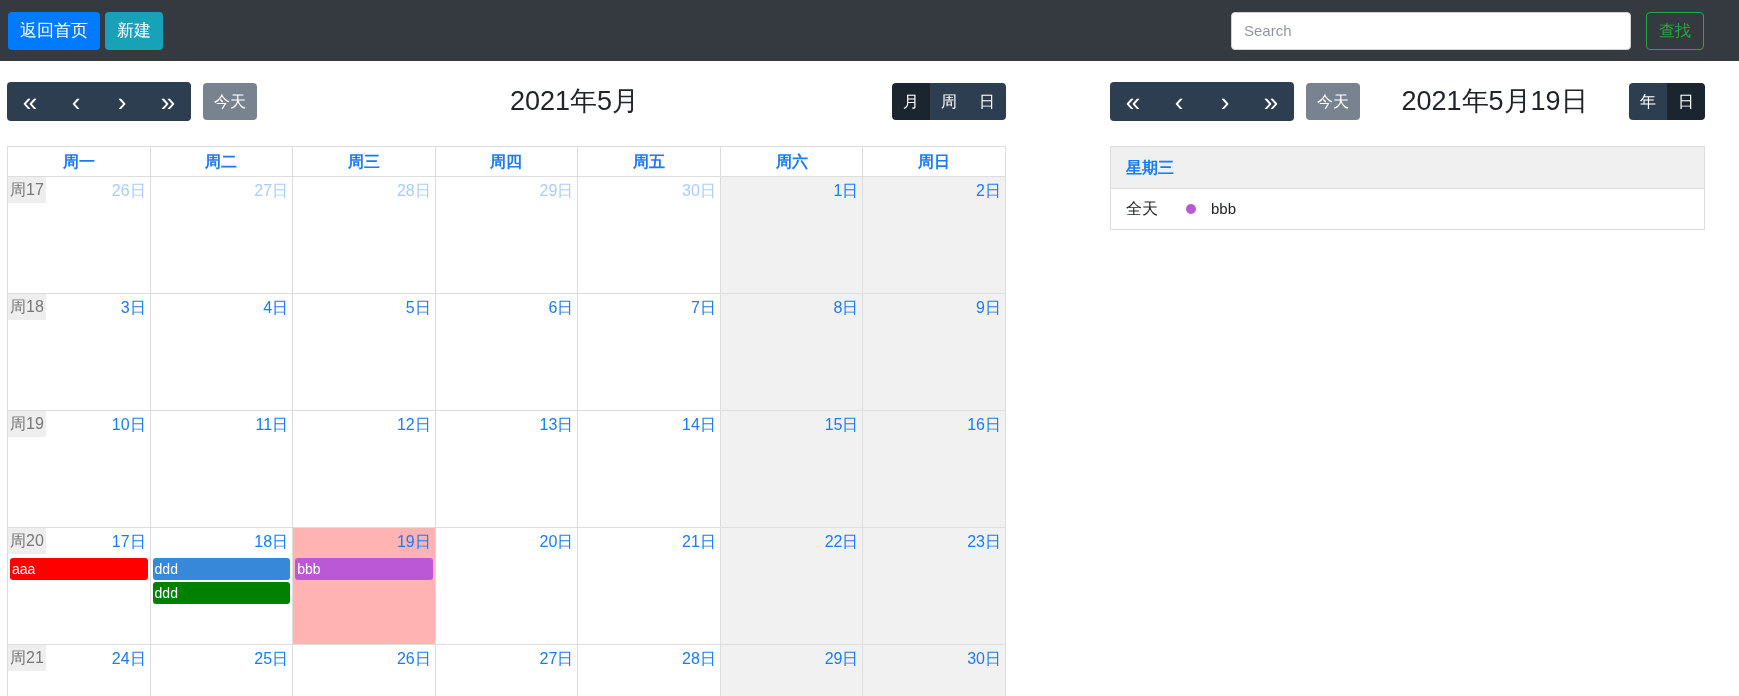 Image resolution: width=1739 pixels, height=696 pixels. I want to click on day-number: 1日, so click(846, 190).